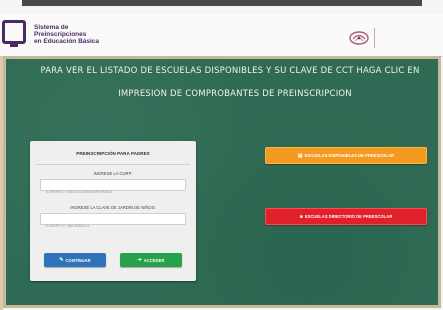  I want to click on curp-field, so click(113, 188).